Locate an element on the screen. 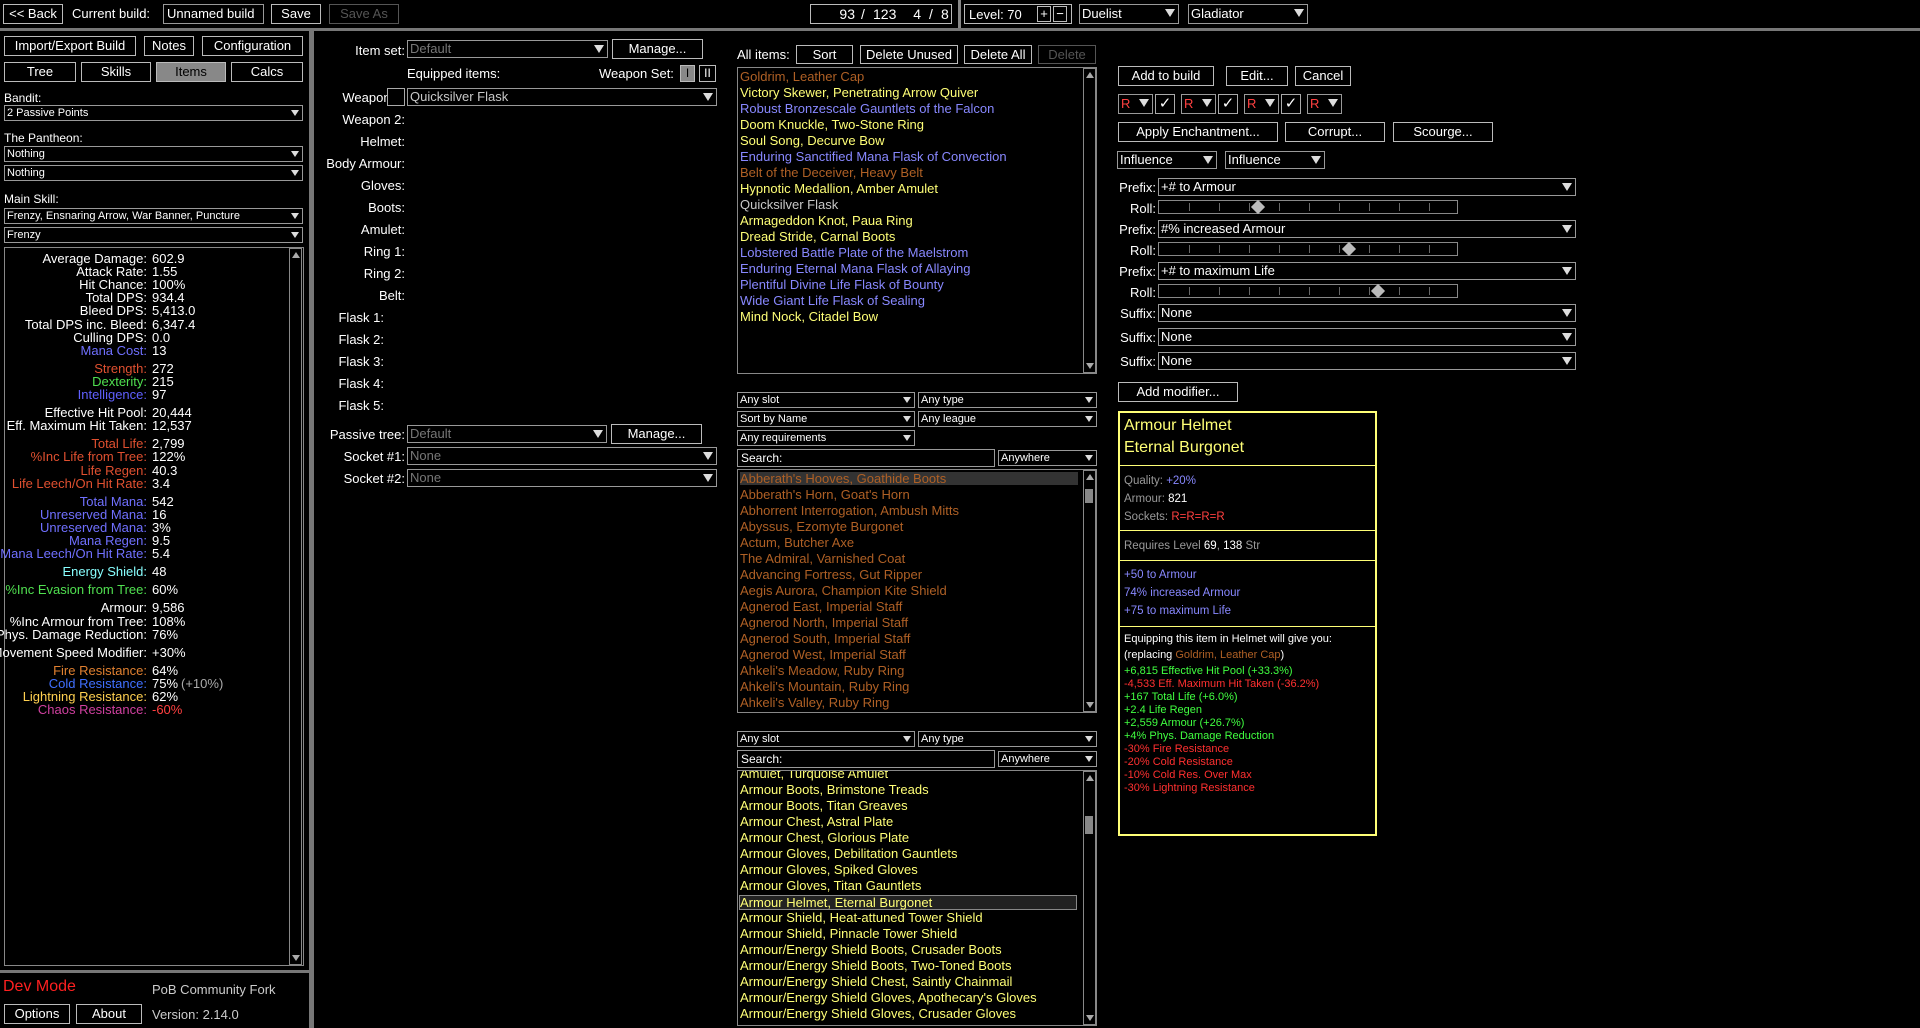 The image size is (1920, 1028). build-name-field: Unnamed build is located at coordinates (213, 14).